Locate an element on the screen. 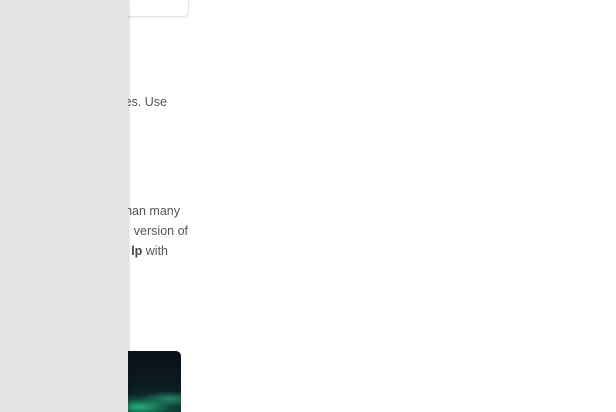 This screenshot has width=616, height=412. paragraph-line: es. Use is located at coordinates (145, 102).